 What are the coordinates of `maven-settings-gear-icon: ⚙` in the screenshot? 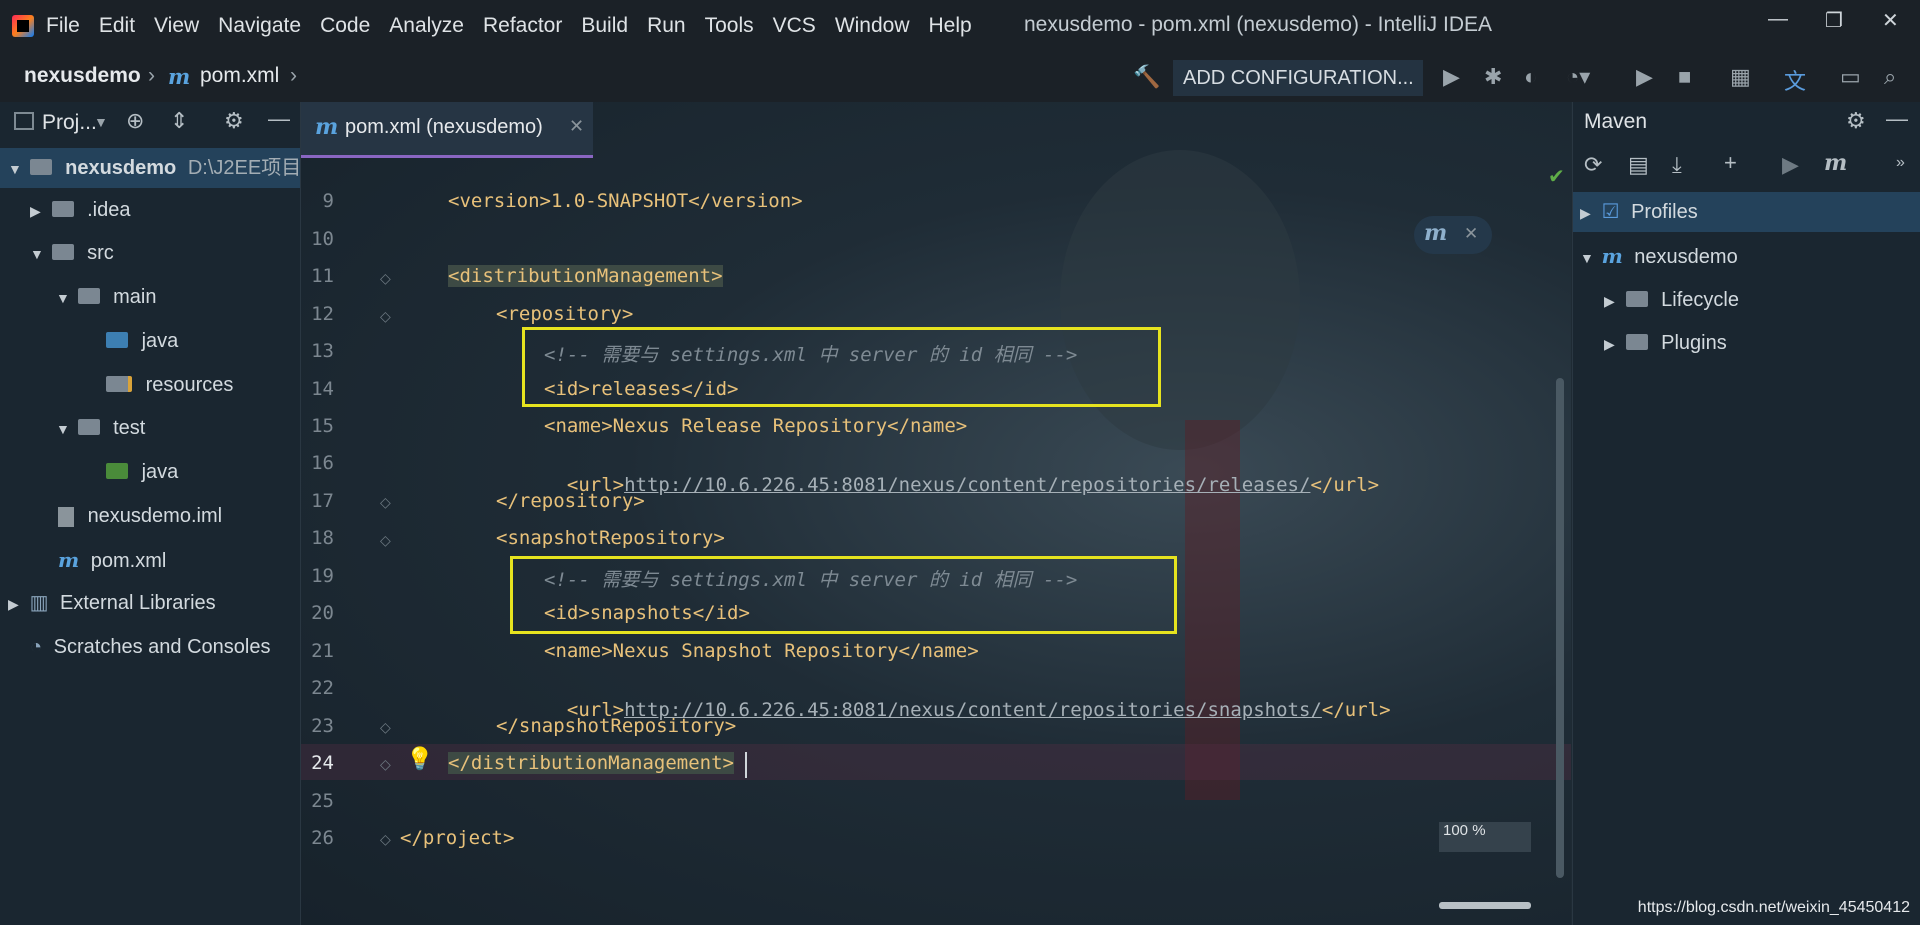 It's located at (1856, 121).